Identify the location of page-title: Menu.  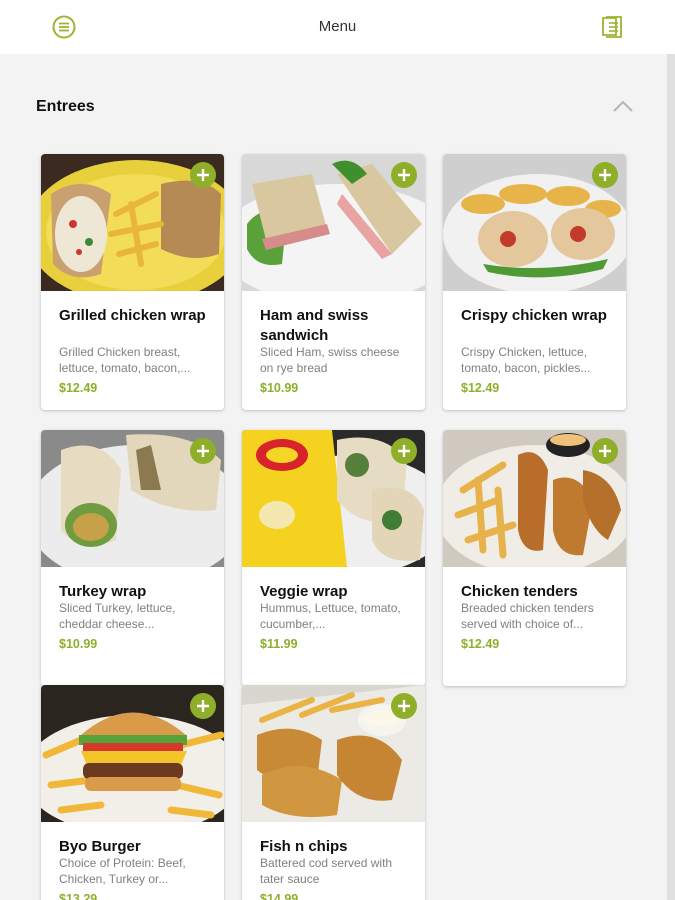
(337, 26).